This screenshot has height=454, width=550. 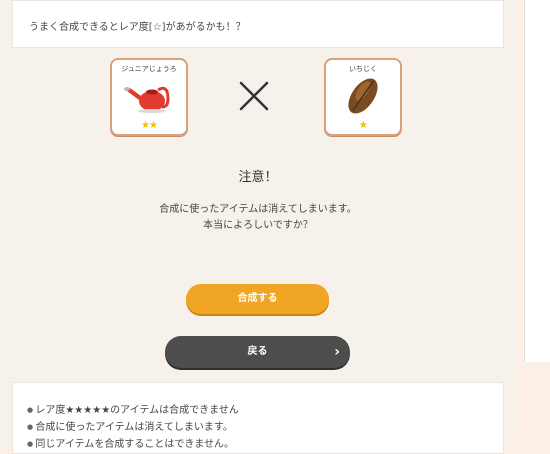 I want to click on back-button: 戻る ›, so click(x=257, y=352).